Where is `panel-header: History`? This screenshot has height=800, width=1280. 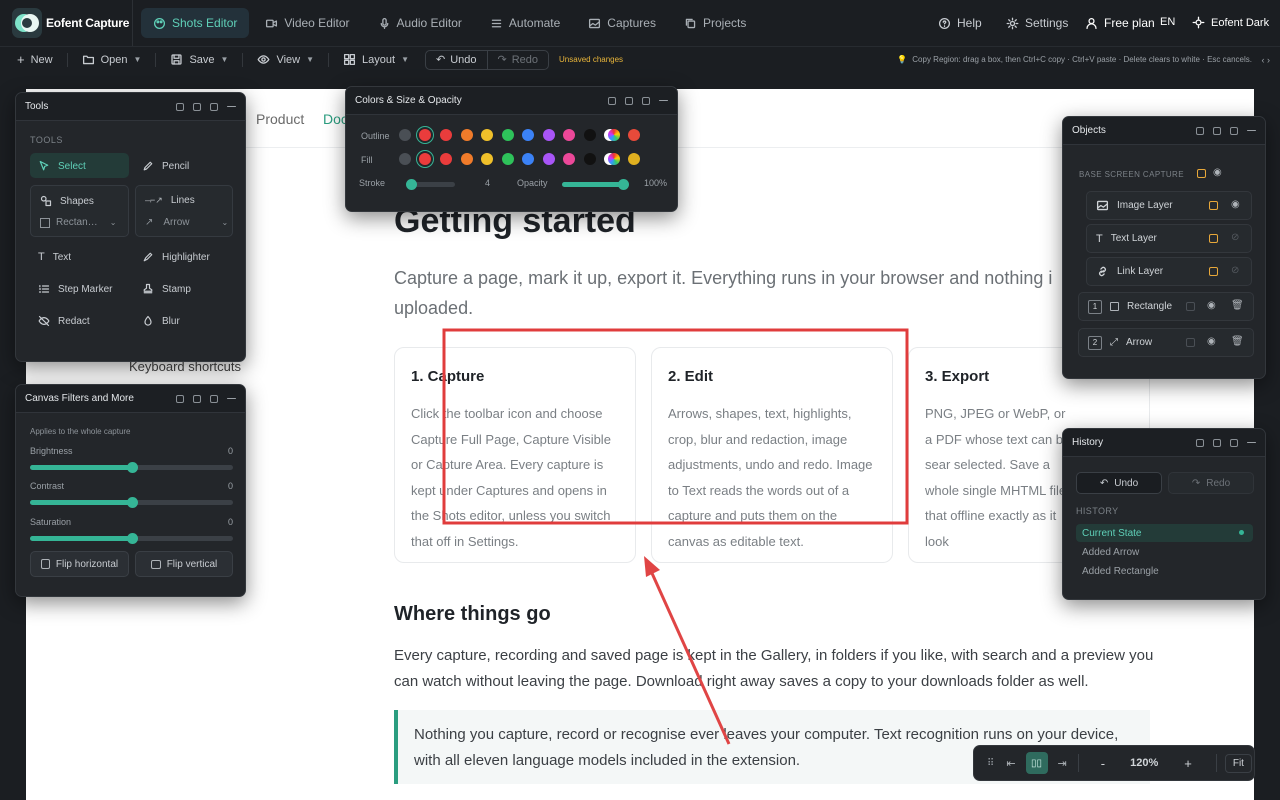
panel-header: History is located at coordinates (1164, 443).